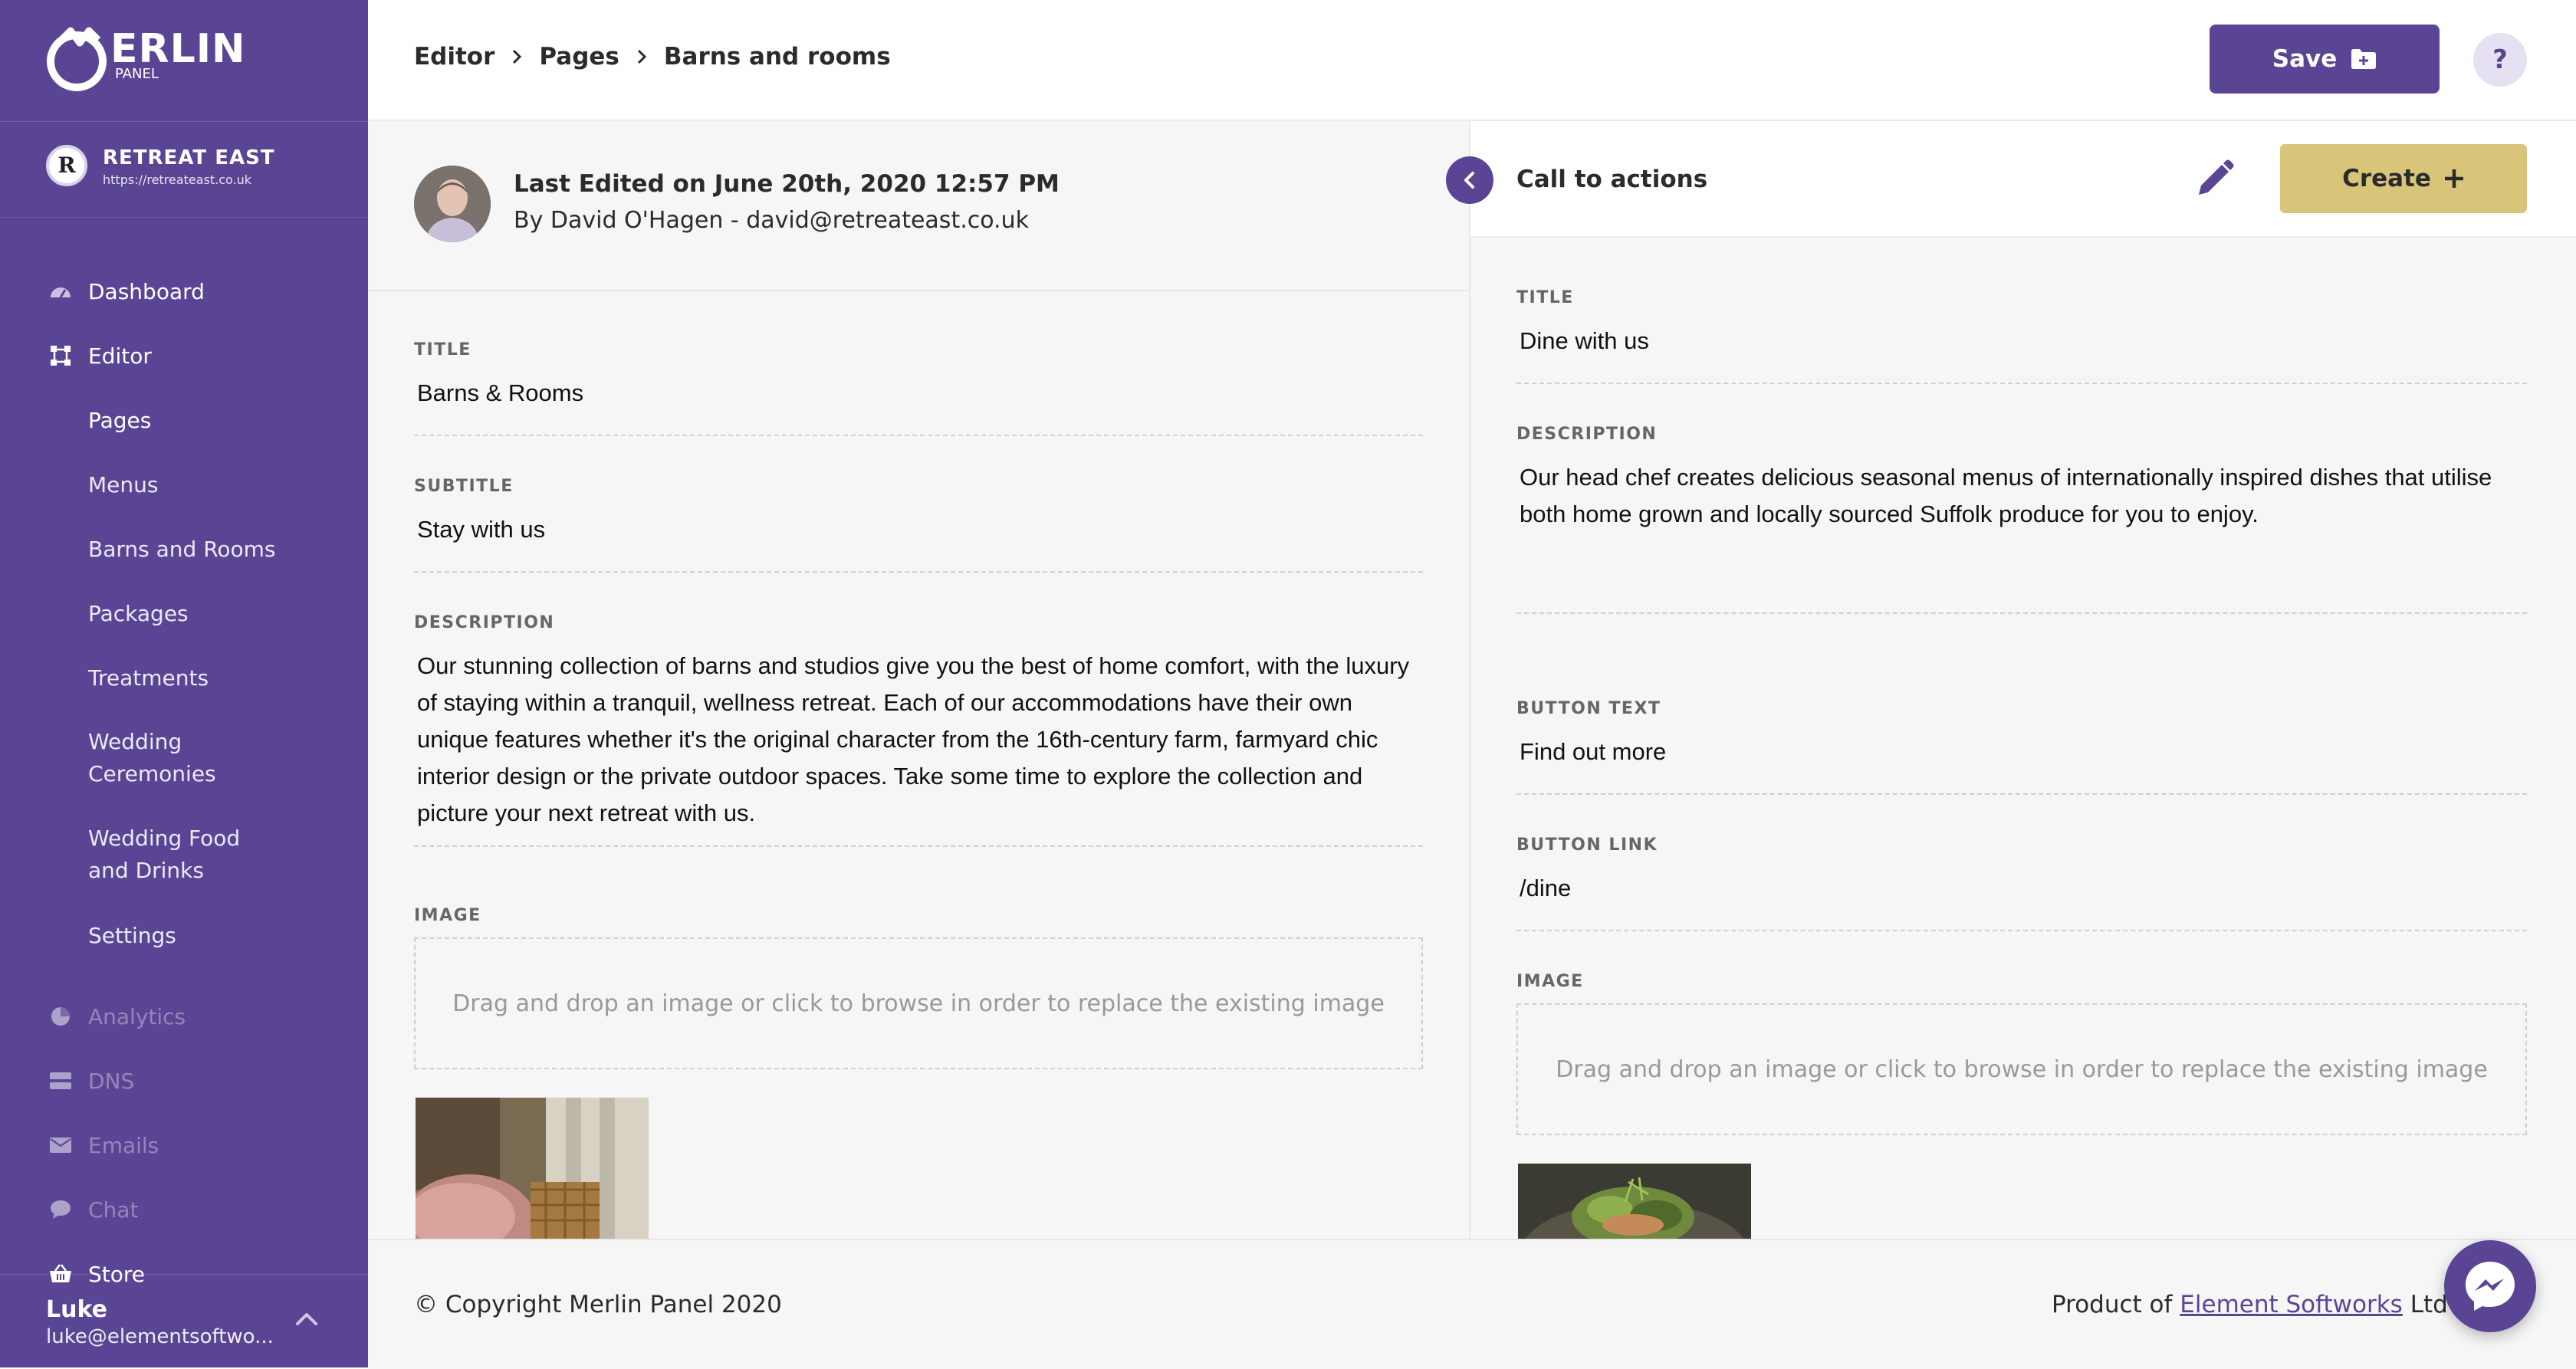 The image size is (2576, 1369). I want to click on current-image-thumbnail, so click(532, 1168).